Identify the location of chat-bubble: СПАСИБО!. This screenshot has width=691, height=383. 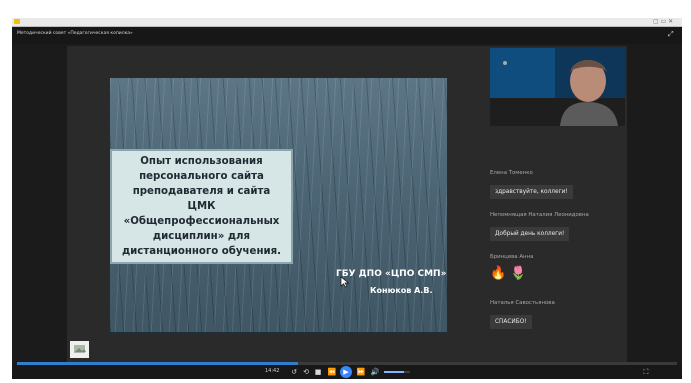
(511, 322).